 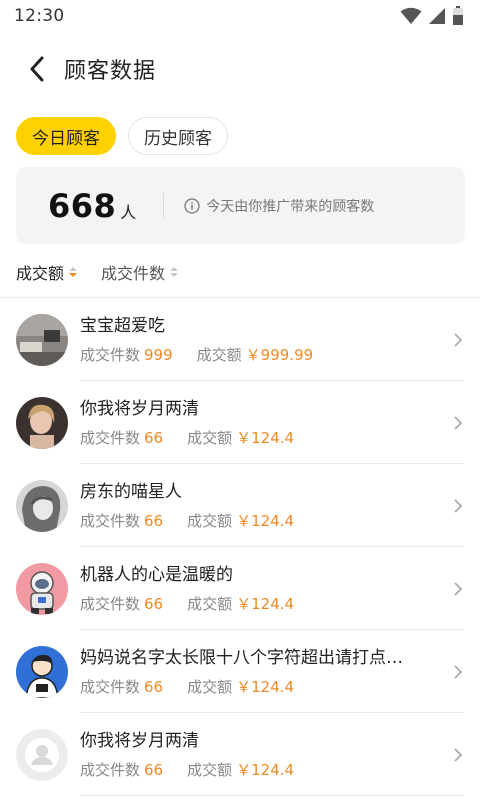 What do you see at coordinates (164, 205) in the screenshot?
I see `summary-divider` at bounding box center [164, 205].